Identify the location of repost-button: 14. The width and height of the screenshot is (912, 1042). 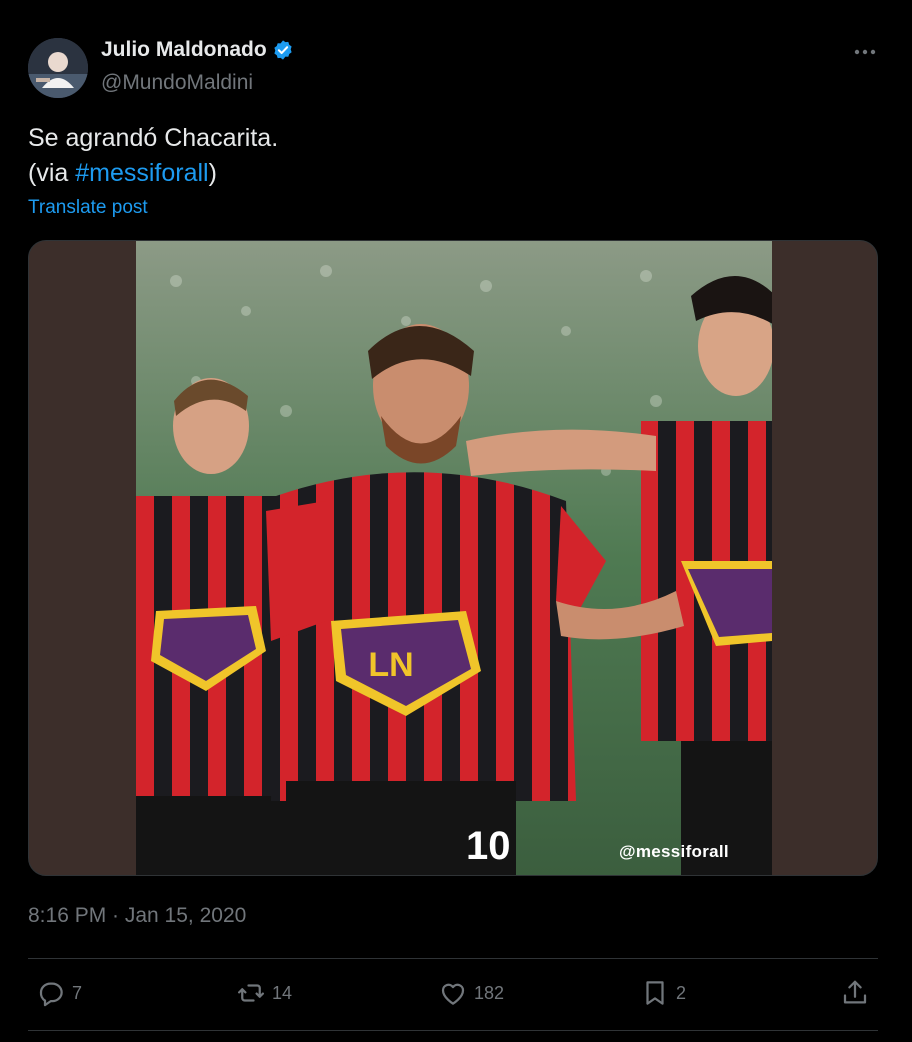
(264, 993).